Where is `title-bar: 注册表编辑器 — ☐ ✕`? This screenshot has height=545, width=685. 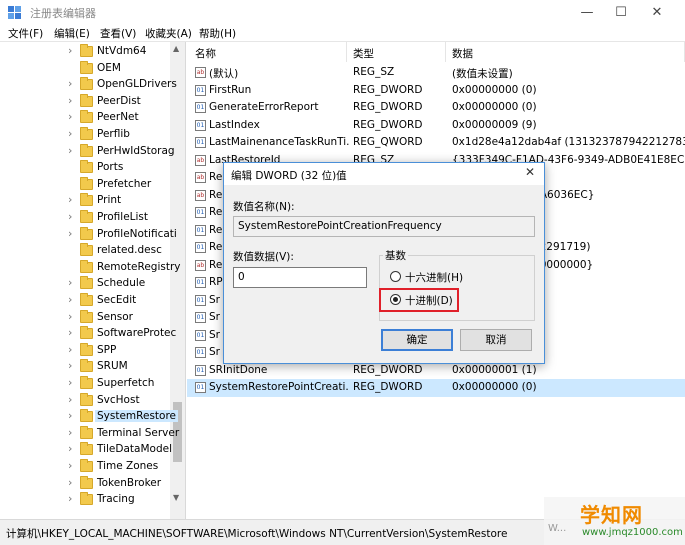
title-bar: 注册表编辑器 — ☐ ✕ is located at coordinates (342, 12).